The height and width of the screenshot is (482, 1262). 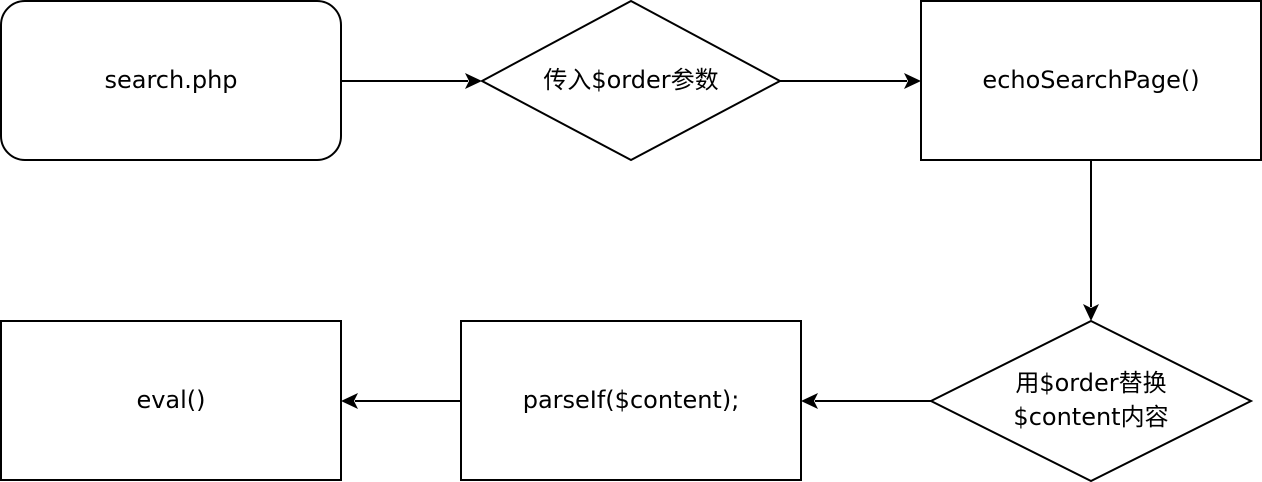 I want to click on node-search-php: search.php, so click(x=171, y=80).